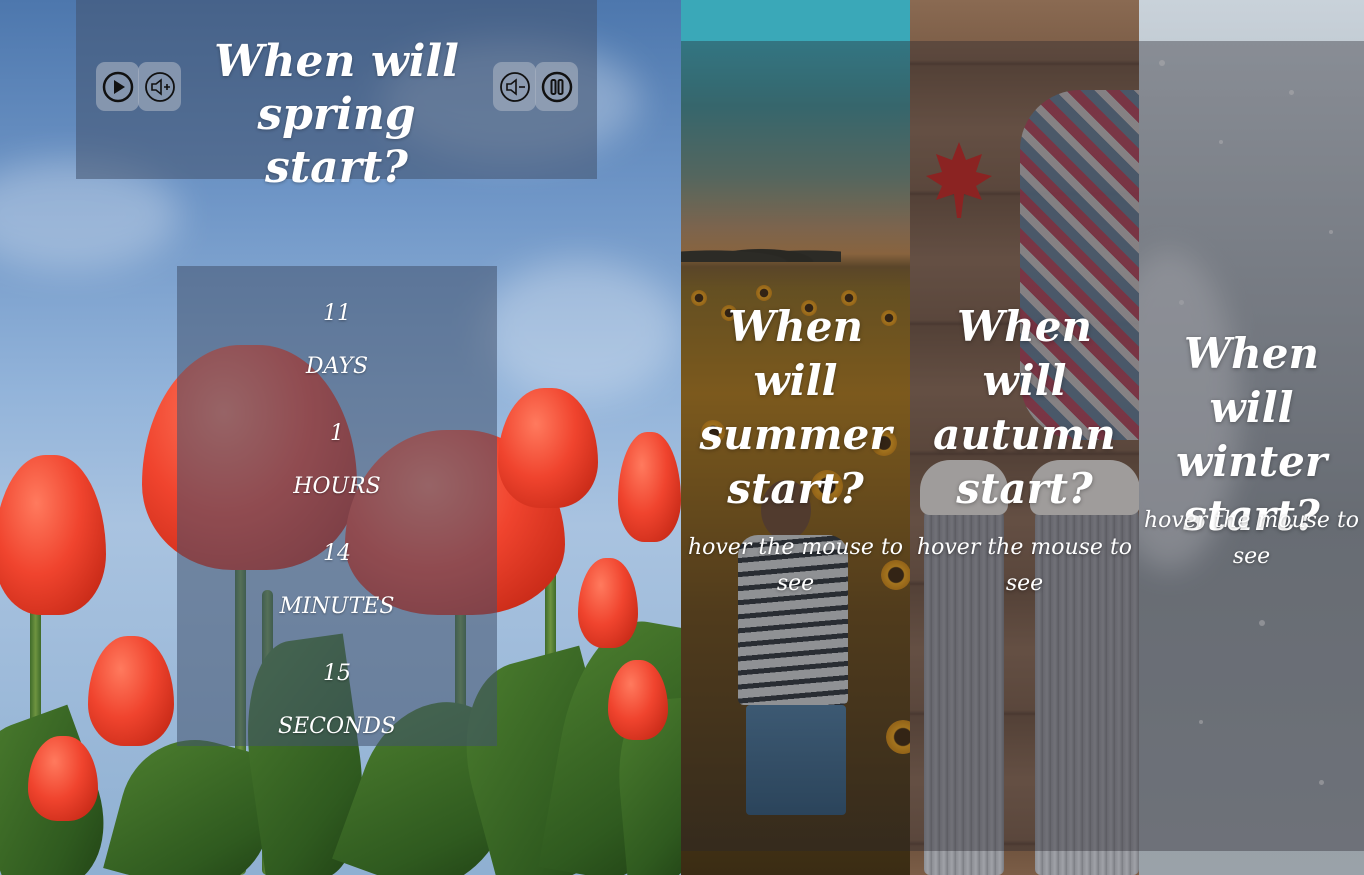 The height and width of the screenshot is (875, 1364). I want to click on play-icon, so click(117, 86).